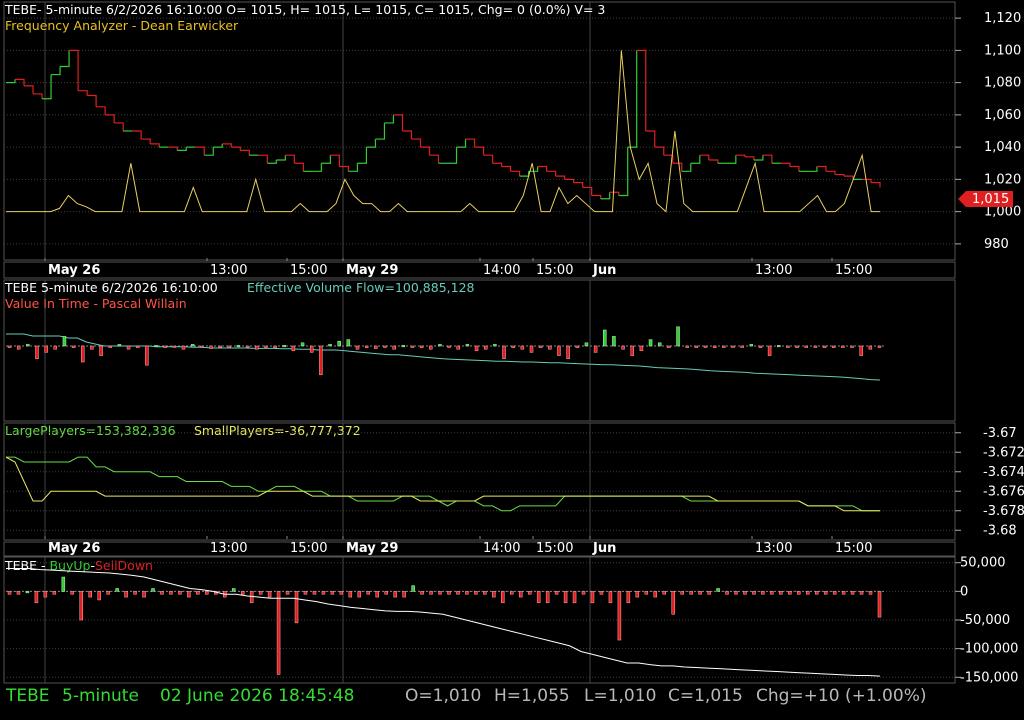  I want to click on x-tick-label: 14:00, so click(501, 270).